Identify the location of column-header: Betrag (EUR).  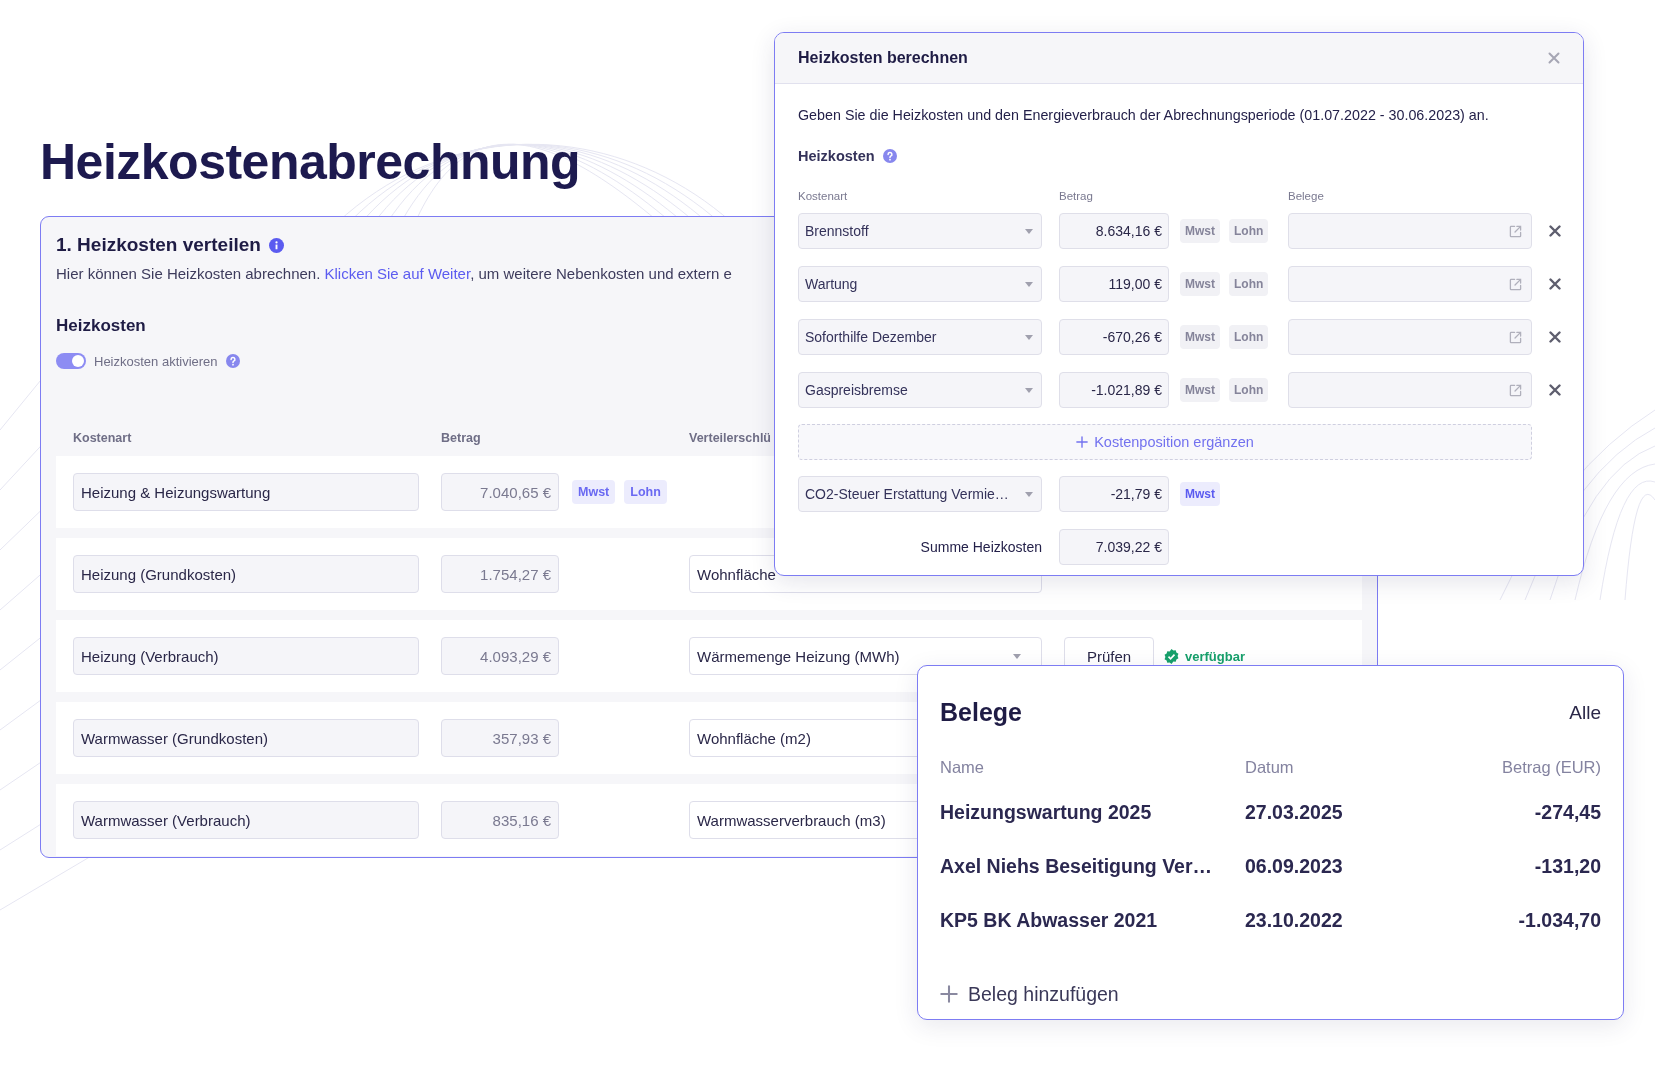
(1551, 767).